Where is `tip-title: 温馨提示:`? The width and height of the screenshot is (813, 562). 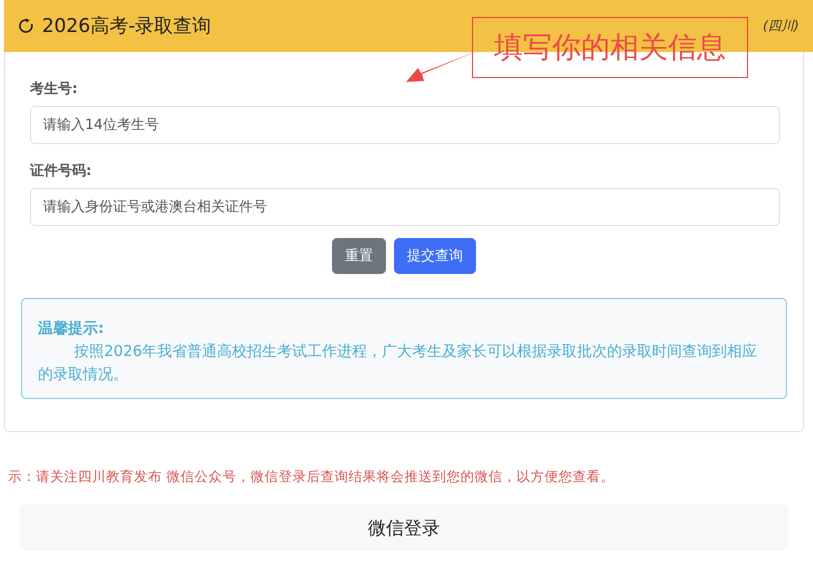 tip-title: 温馨提示: is located at coordinates (71, 328).